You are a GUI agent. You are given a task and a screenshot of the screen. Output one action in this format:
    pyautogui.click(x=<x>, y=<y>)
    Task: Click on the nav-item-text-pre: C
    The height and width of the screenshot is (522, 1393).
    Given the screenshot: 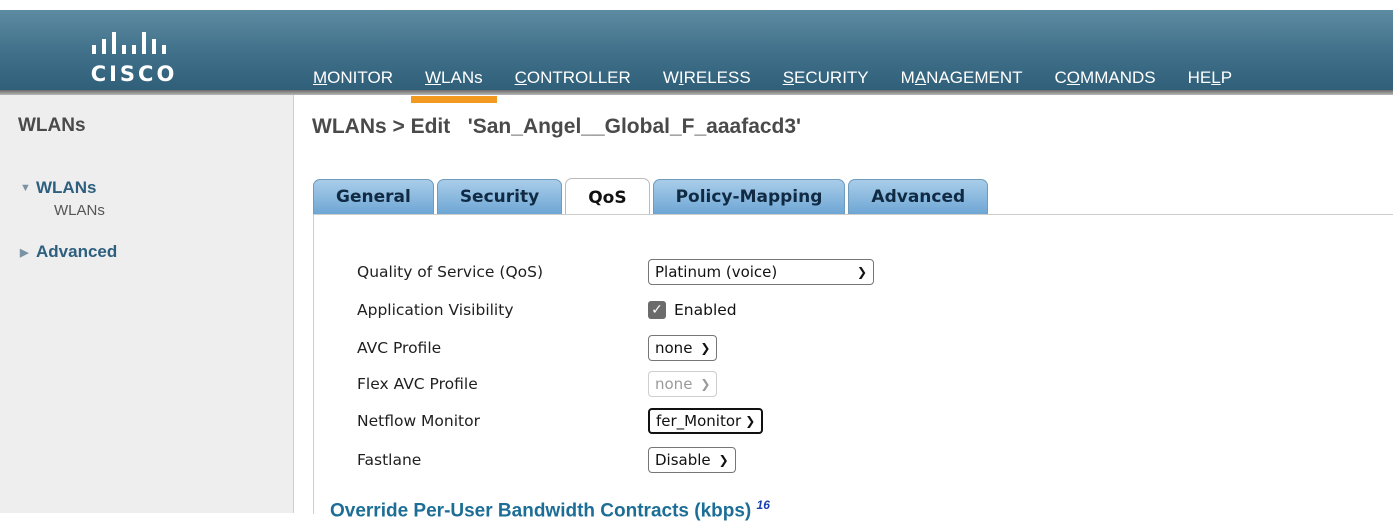 What is the action you would take?
    pyautogui.click(x=1060, y=77)
    